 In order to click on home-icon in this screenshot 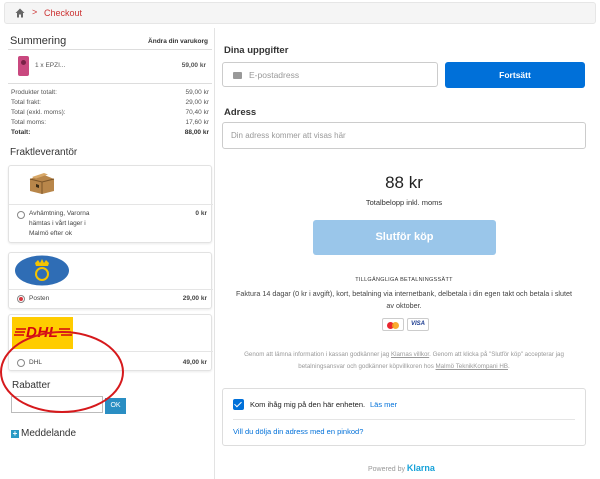, I will do `click(20, 13)`.